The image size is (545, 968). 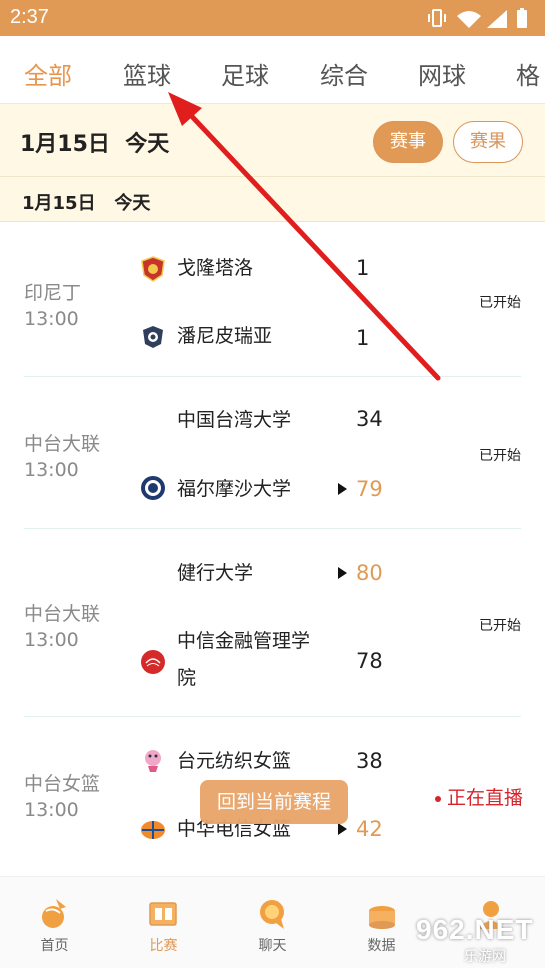 What do you see at coordinates (147, 73) in the screenshot?
I see `tab-basketball: 篮球` at bounding box center [147, 73].